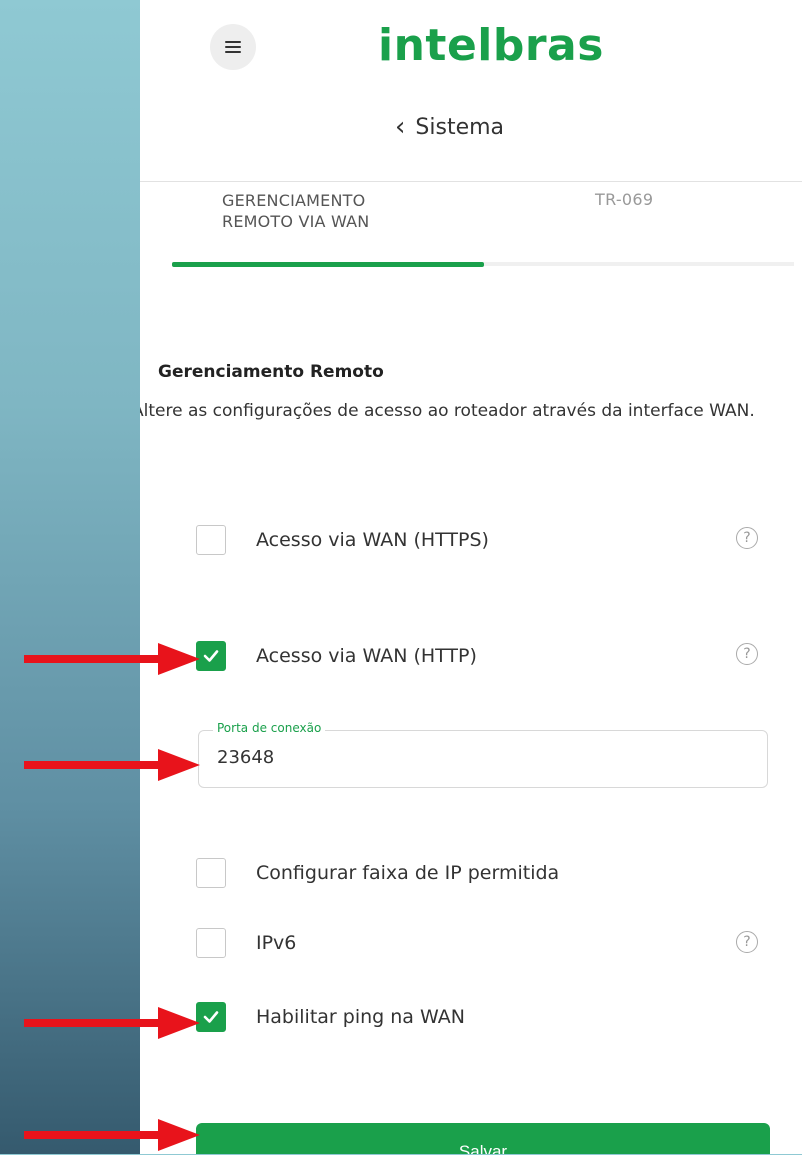 The image size is (802, 1155). Describe the element at coordinates (294, 200) in the screenshot. I see `tab-label-line1: GERENCIAMENTO` at that location.